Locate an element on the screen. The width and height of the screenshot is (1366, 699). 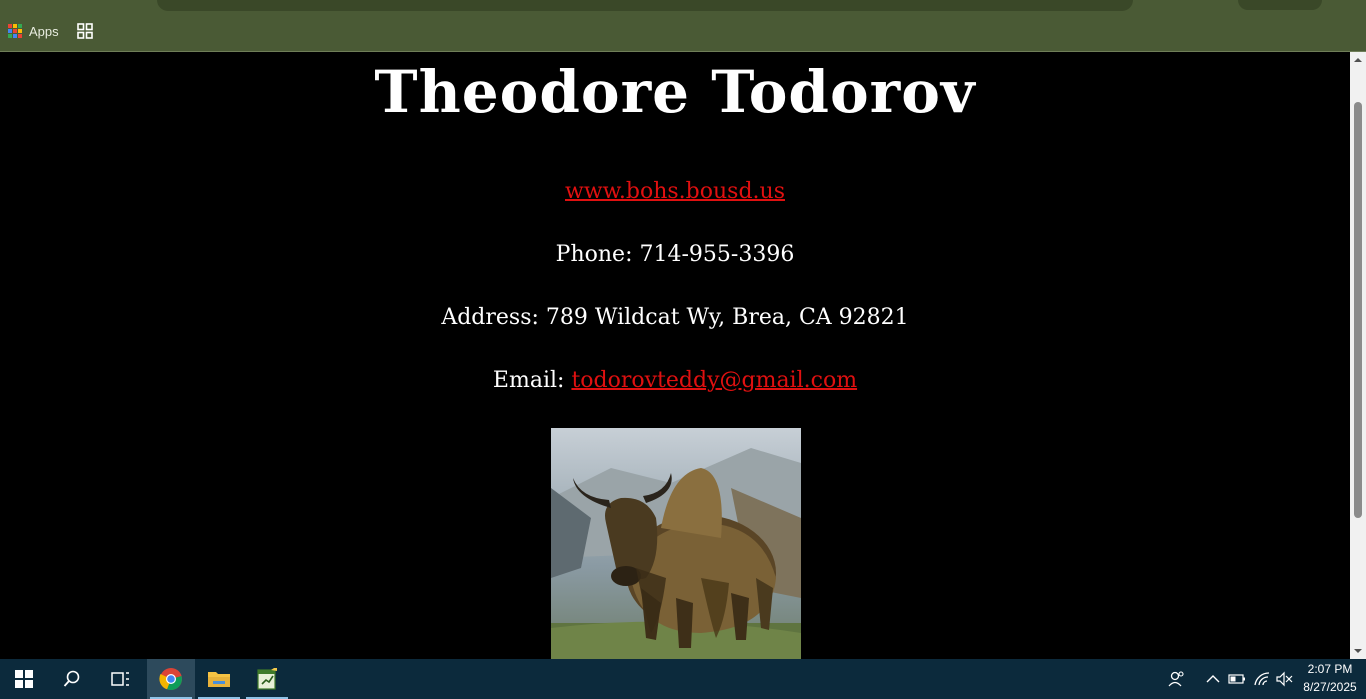
notepad-icon is located at coordinates (267, 679).